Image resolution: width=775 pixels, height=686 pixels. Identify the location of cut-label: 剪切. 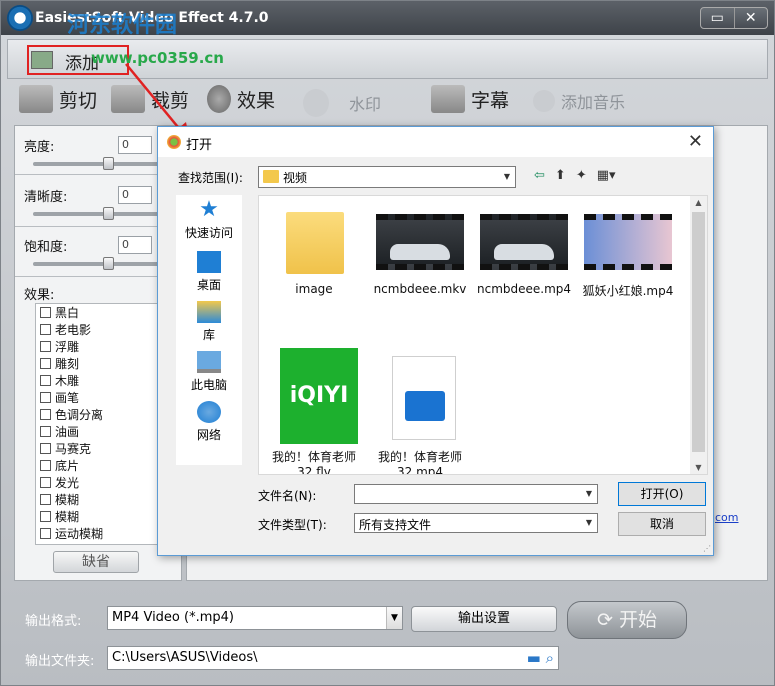
(78, 100).